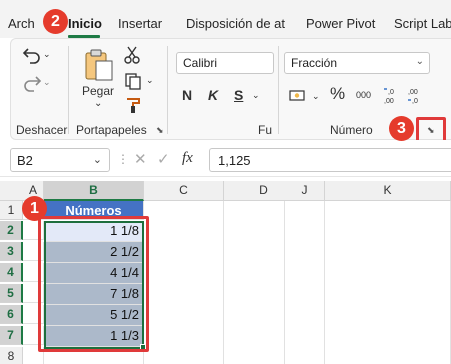 The image size is (451, 364). What do you see at coordinates (314, 63) in the screenshot?
I see `number-format-value: Fracción` at bounding box center [314, 63].